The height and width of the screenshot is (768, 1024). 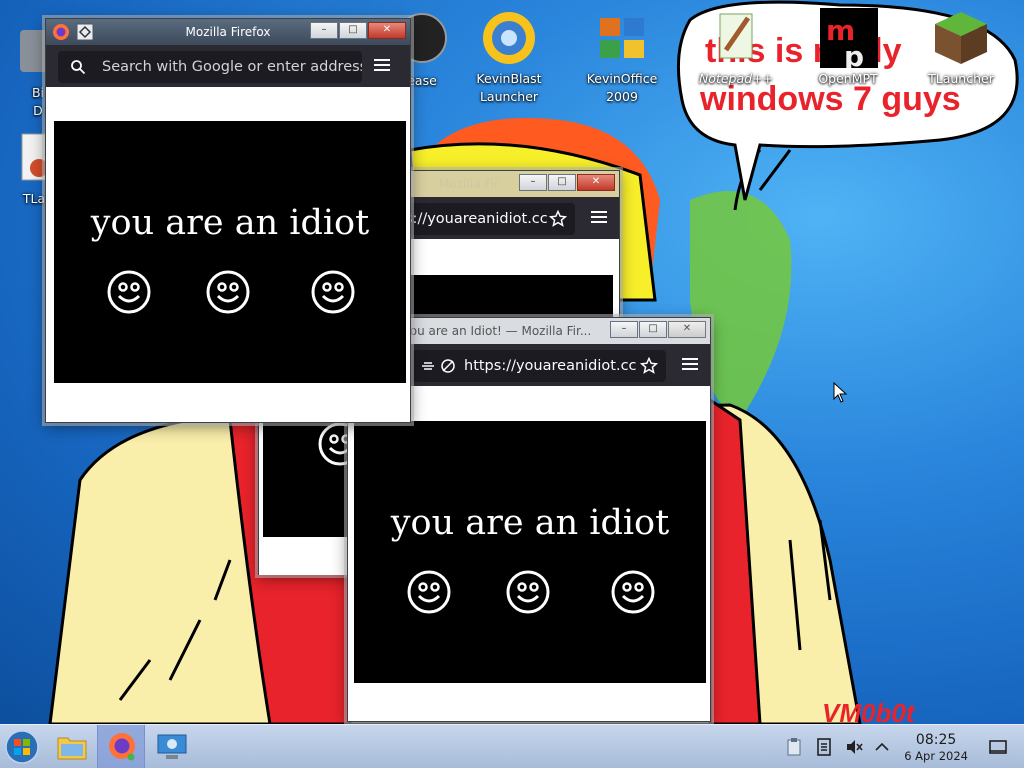 What do you see at coordinates (509, 78) in the screenshot?
I see `desktop-icon-label: KevinBlast` at bounding box center [509, 78].